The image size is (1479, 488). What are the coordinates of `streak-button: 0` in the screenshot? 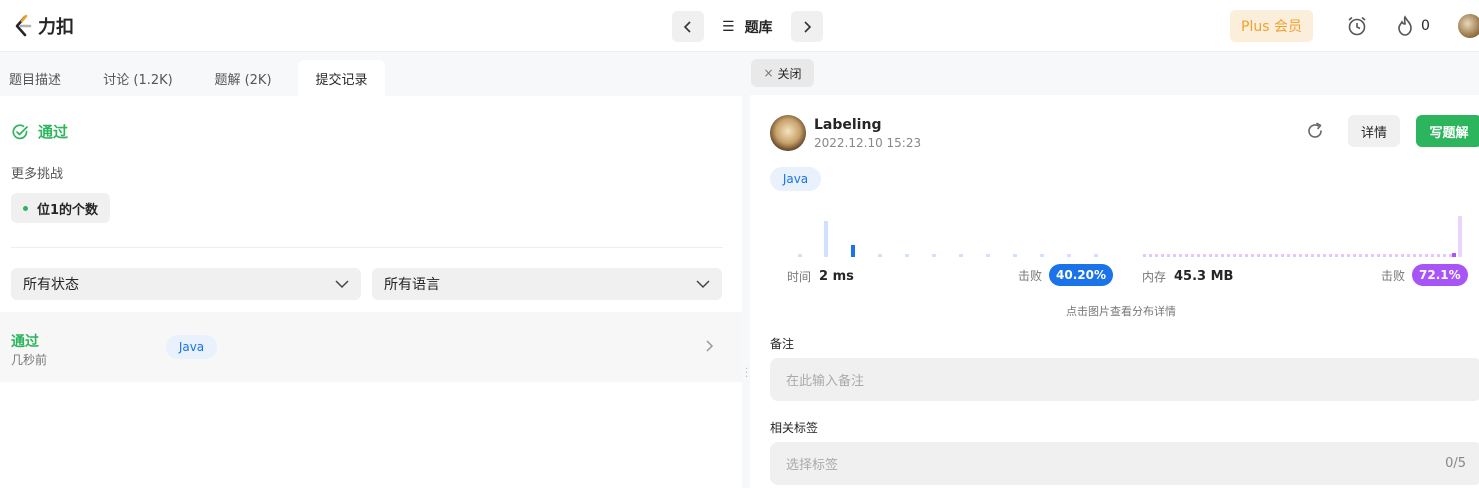 It's located at (1413, 26).